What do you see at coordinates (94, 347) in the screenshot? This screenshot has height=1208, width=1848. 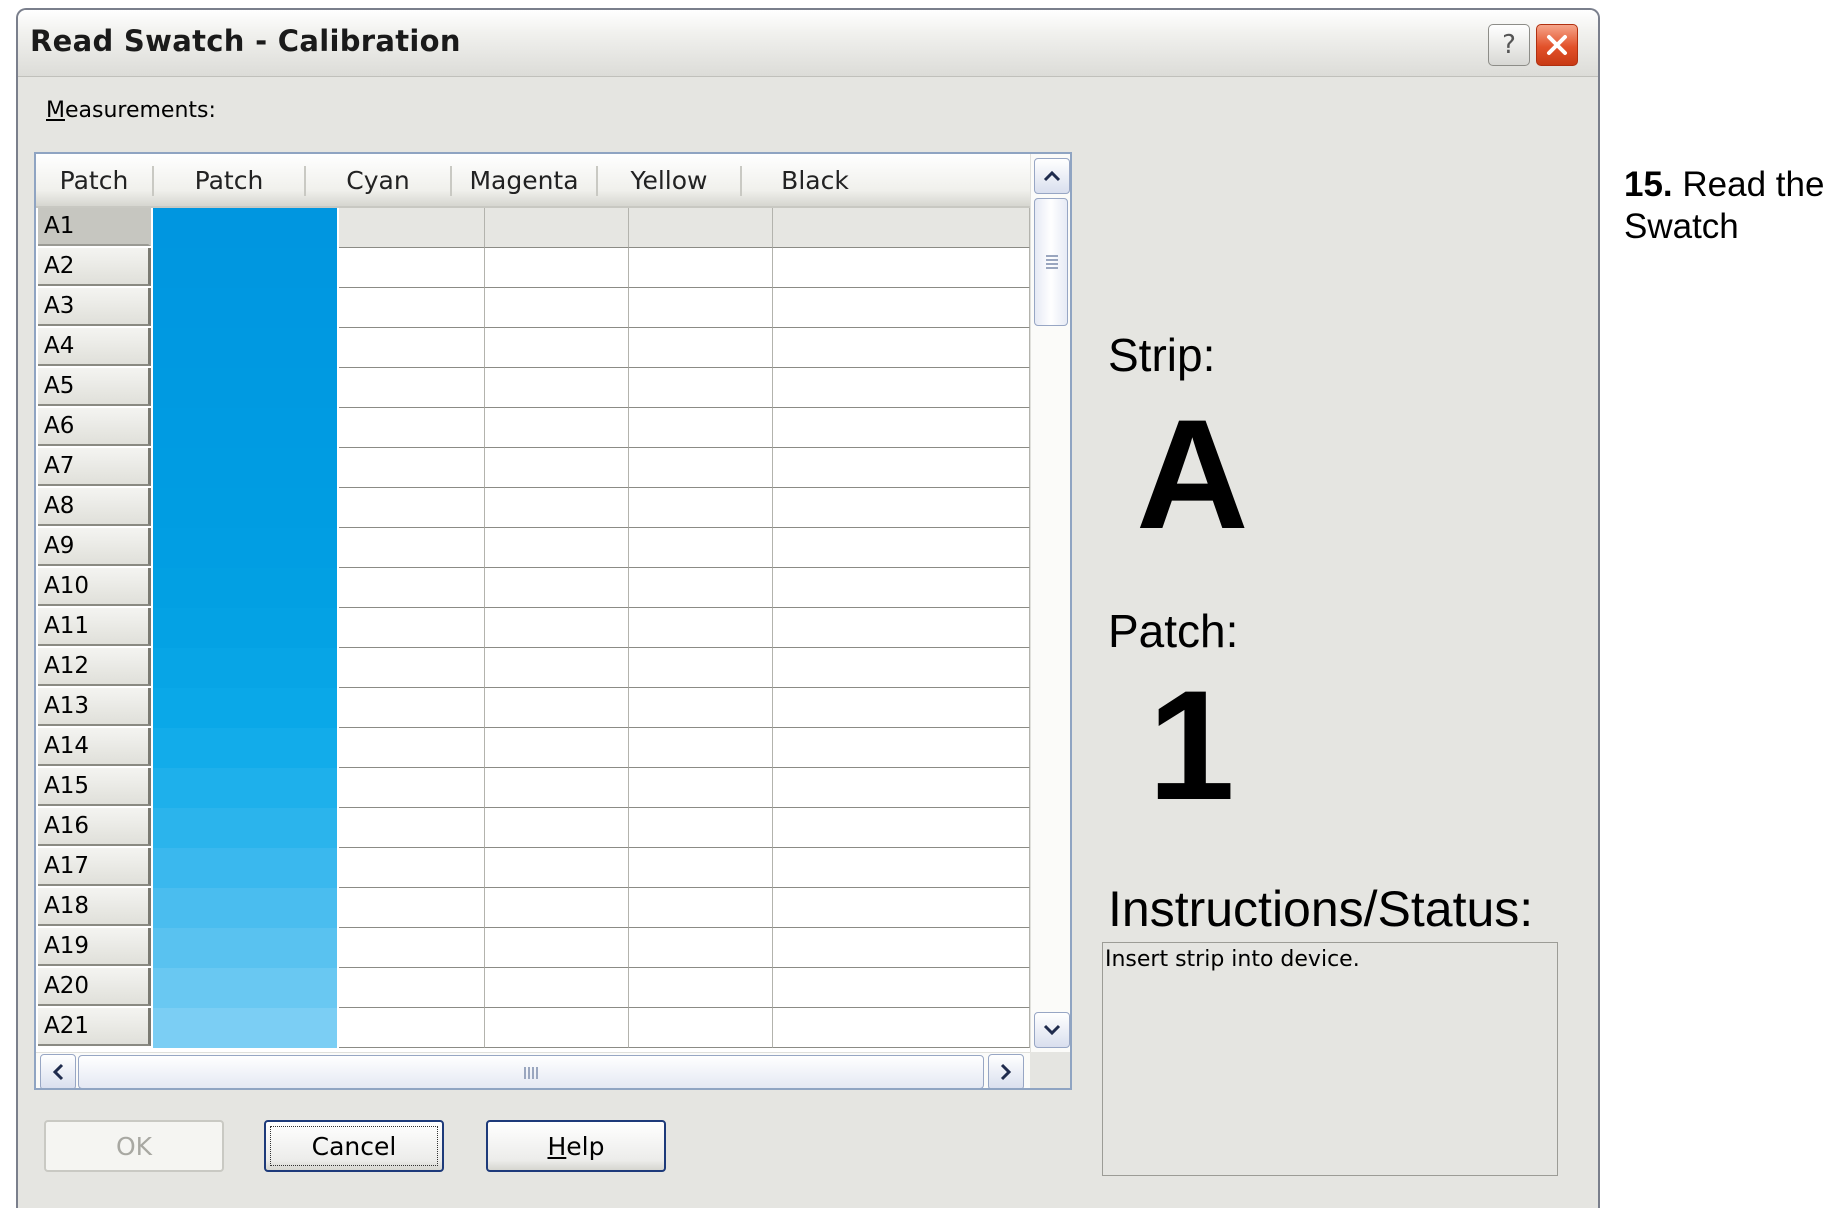 I see `row-header: A4` at bounding box center [94, 347].